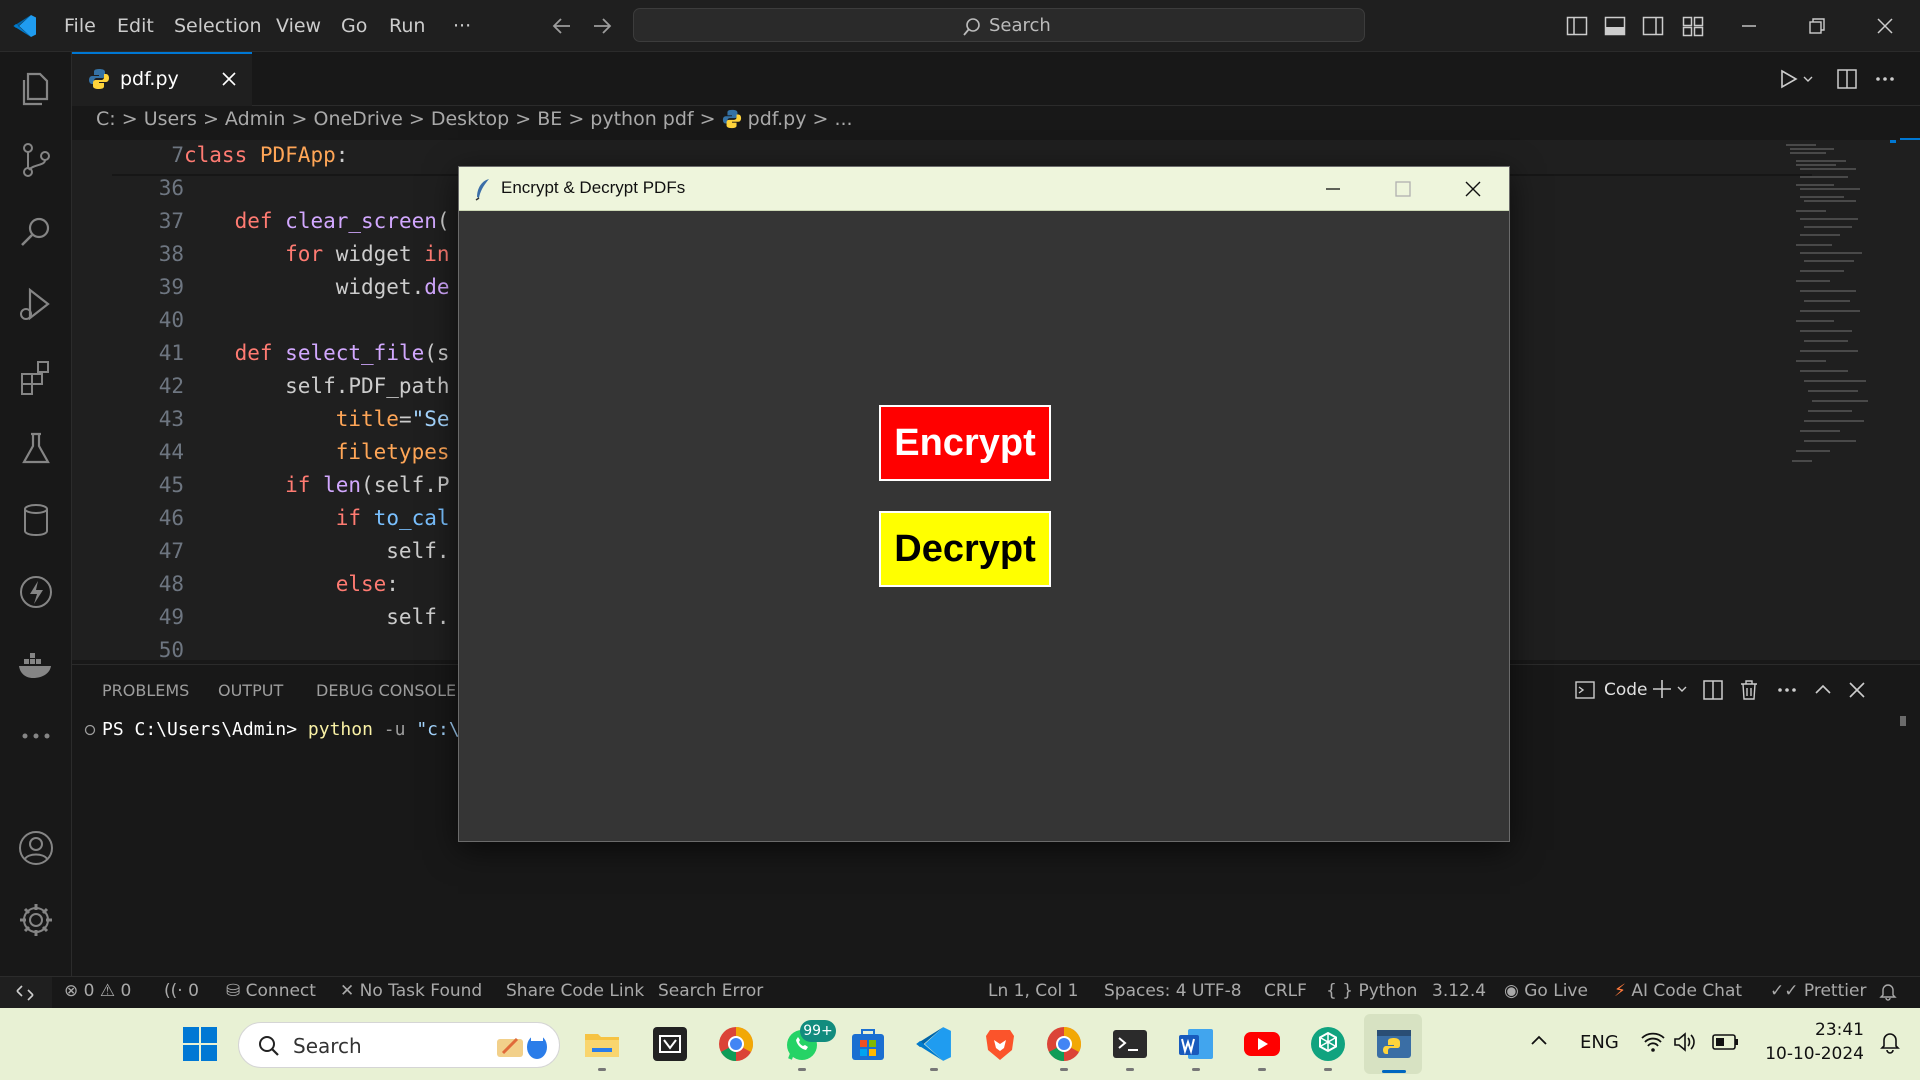 This screenshot has width=1920, height=1080. What do you see at coordinates (1787, 690) in the screenshot?
I see `panel-more-actions-icon` at bounding box center [1787, 690].